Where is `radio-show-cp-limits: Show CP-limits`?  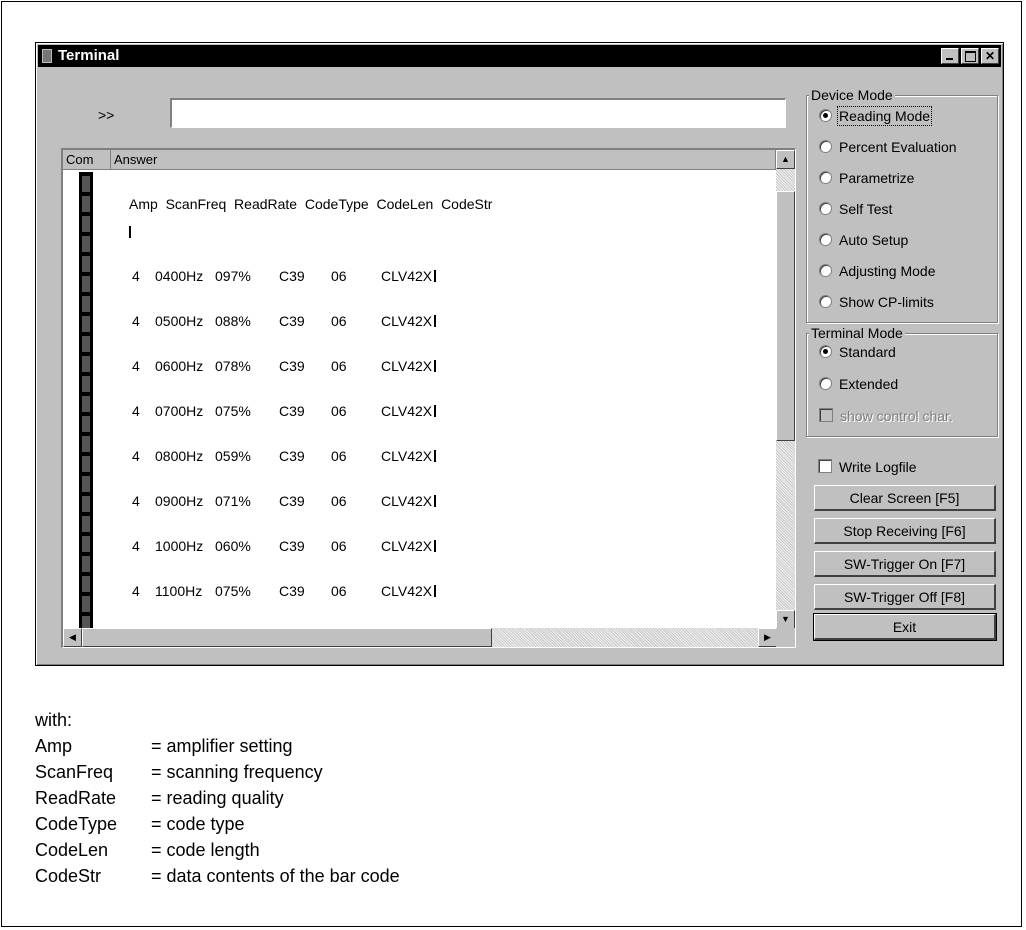 radio-show-cp-limits: Show CP-limits is located at coordinates (876, 302).